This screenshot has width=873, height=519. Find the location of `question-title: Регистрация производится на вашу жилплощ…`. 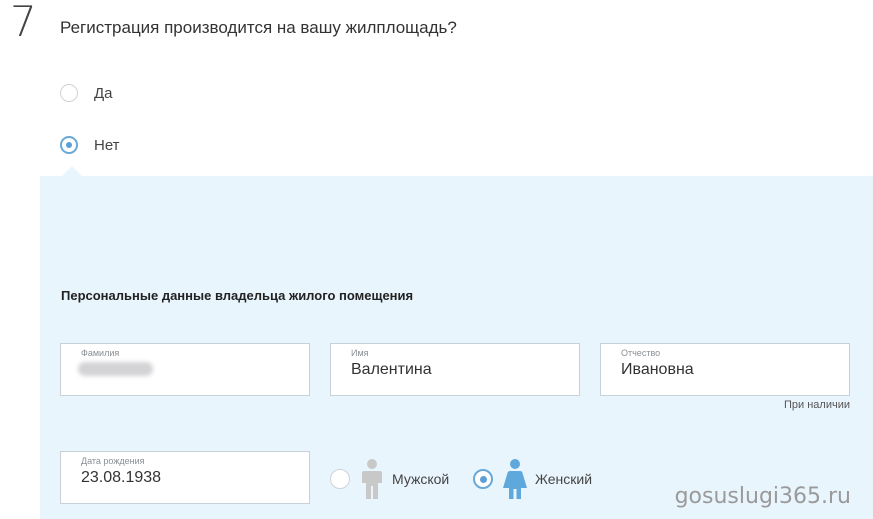

question-title: Регистрация производится на вашу жилплощ… is located at coordinates (258, 27).